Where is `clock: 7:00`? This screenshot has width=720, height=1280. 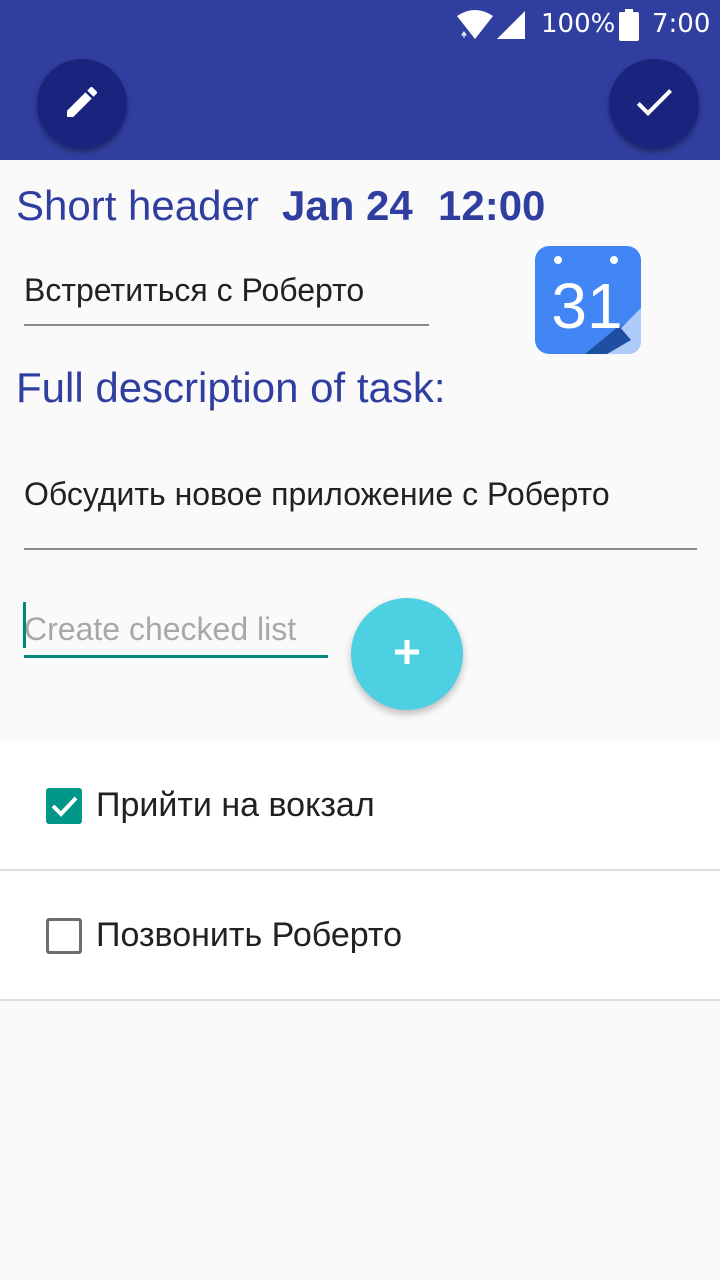
clock: 7:00 is located at coordinates (681, 24).